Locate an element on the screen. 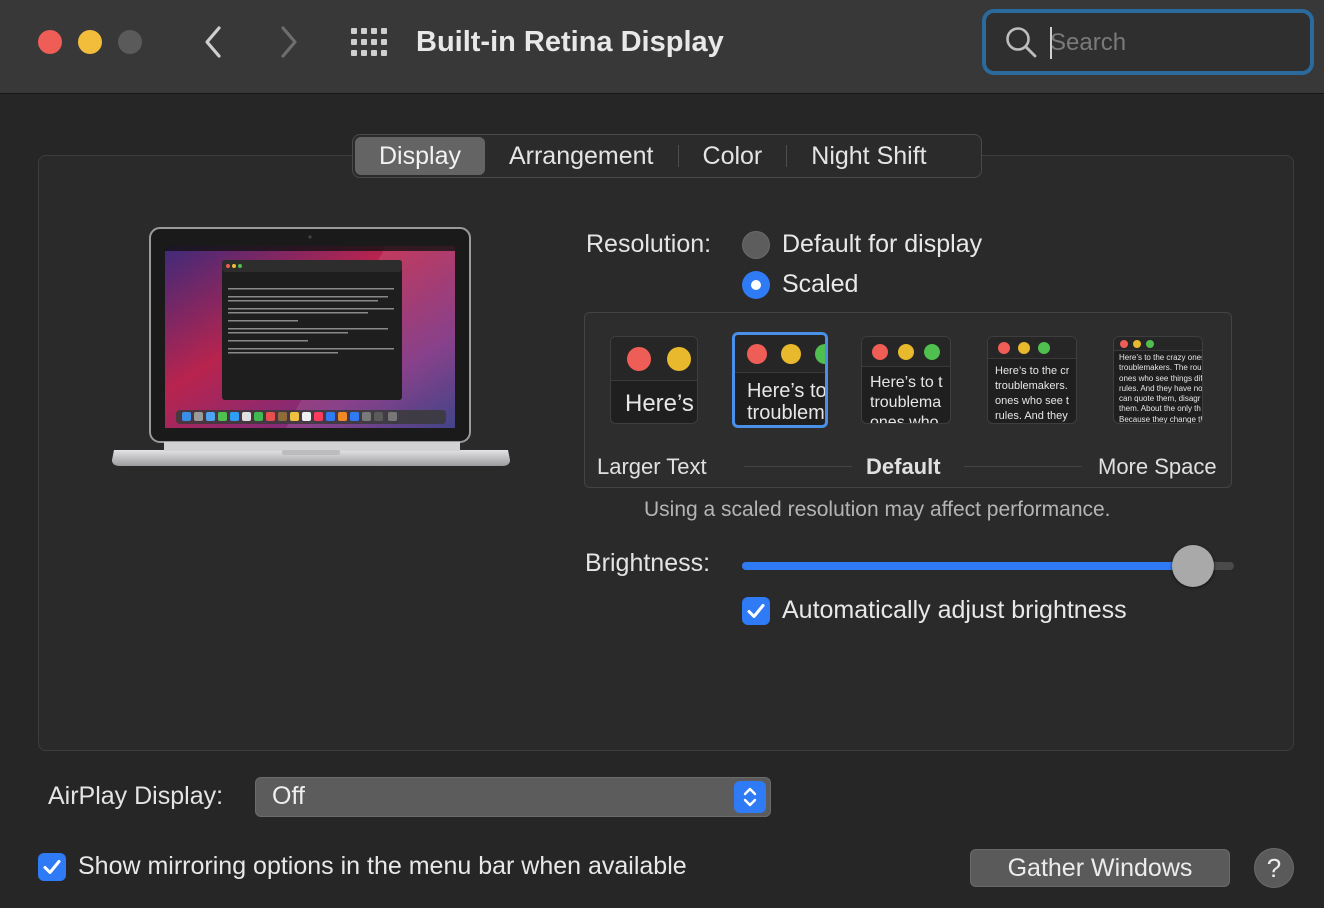 The image size is (1324, 908). brightness-label: Brightness: is located at coordinates (648, 563).